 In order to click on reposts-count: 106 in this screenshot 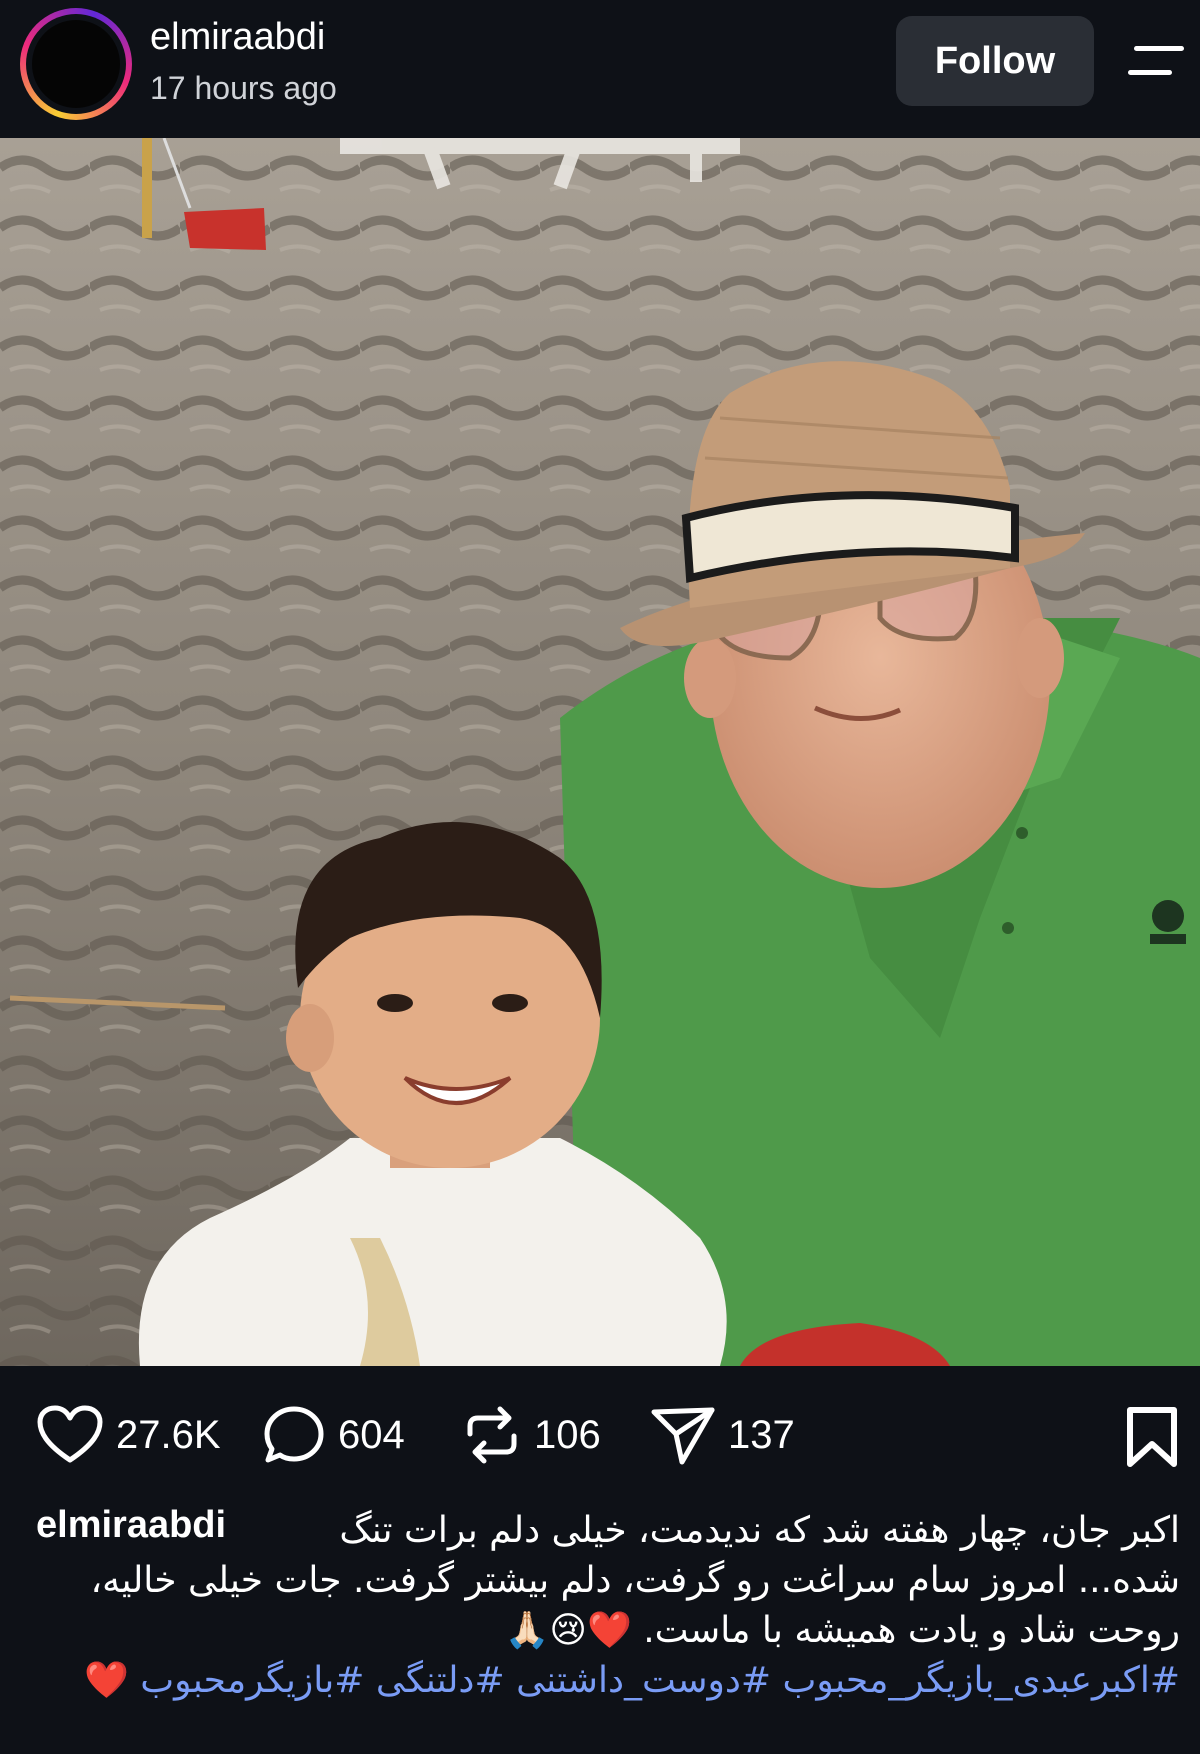, I will do `click(567, 1434)`.